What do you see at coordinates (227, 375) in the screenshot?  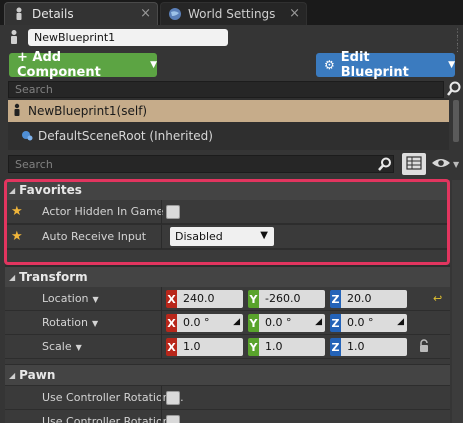 I see `category-pawn: ◢ Pawn` at bounding box center [227, 375].